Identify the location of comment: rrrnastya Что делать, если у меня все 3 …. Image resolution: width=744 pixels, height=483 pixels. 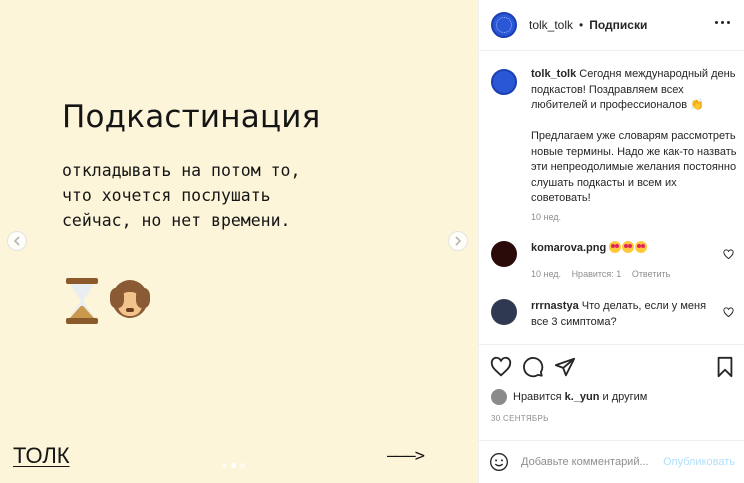
(625, 314).